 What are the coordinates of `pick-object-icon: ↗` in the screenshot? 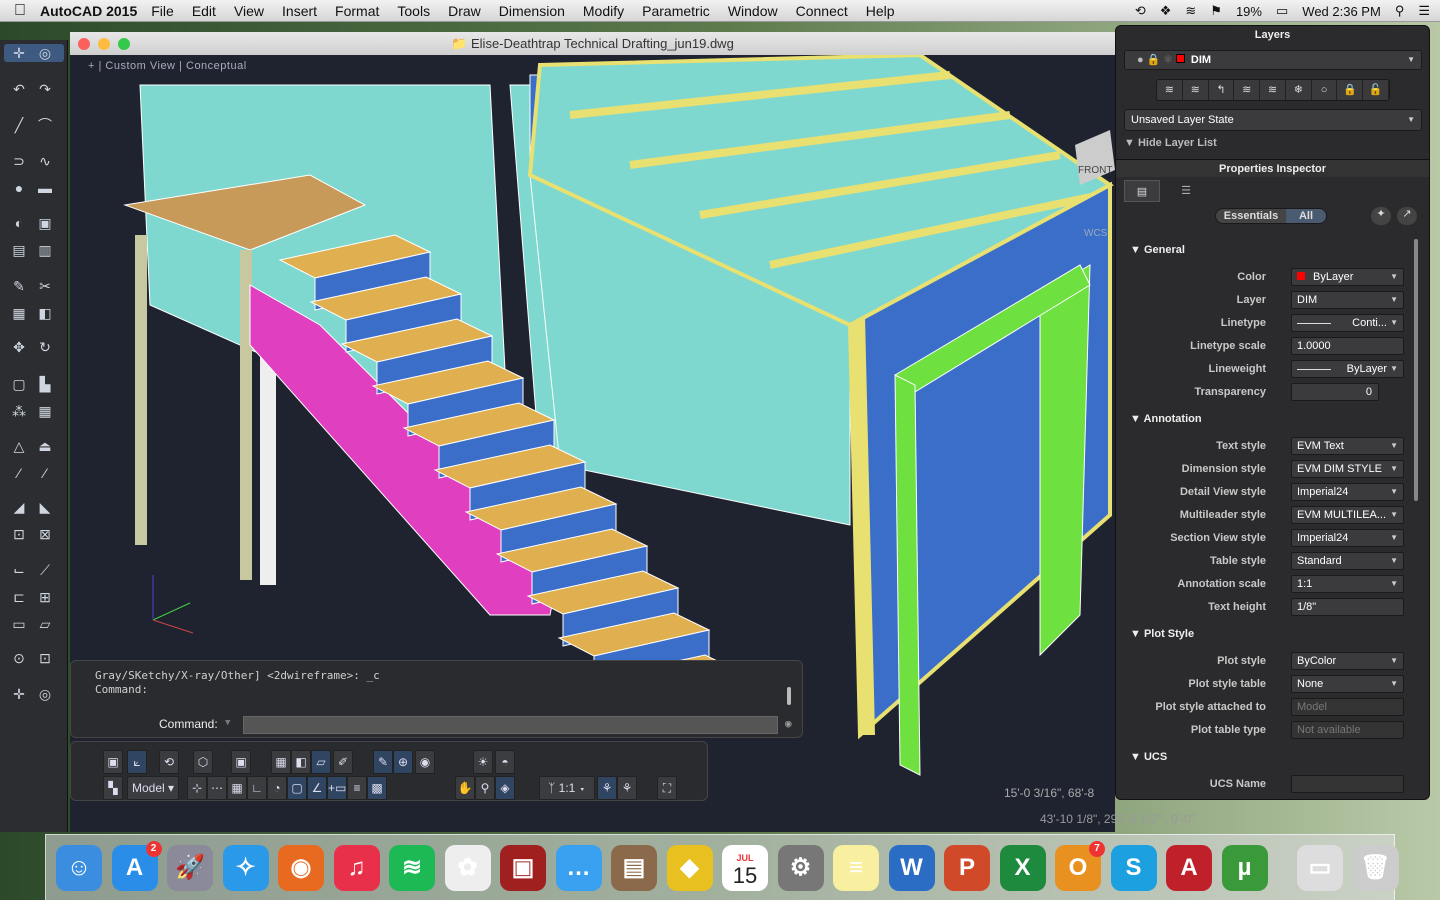 It's located at (1407, 216).